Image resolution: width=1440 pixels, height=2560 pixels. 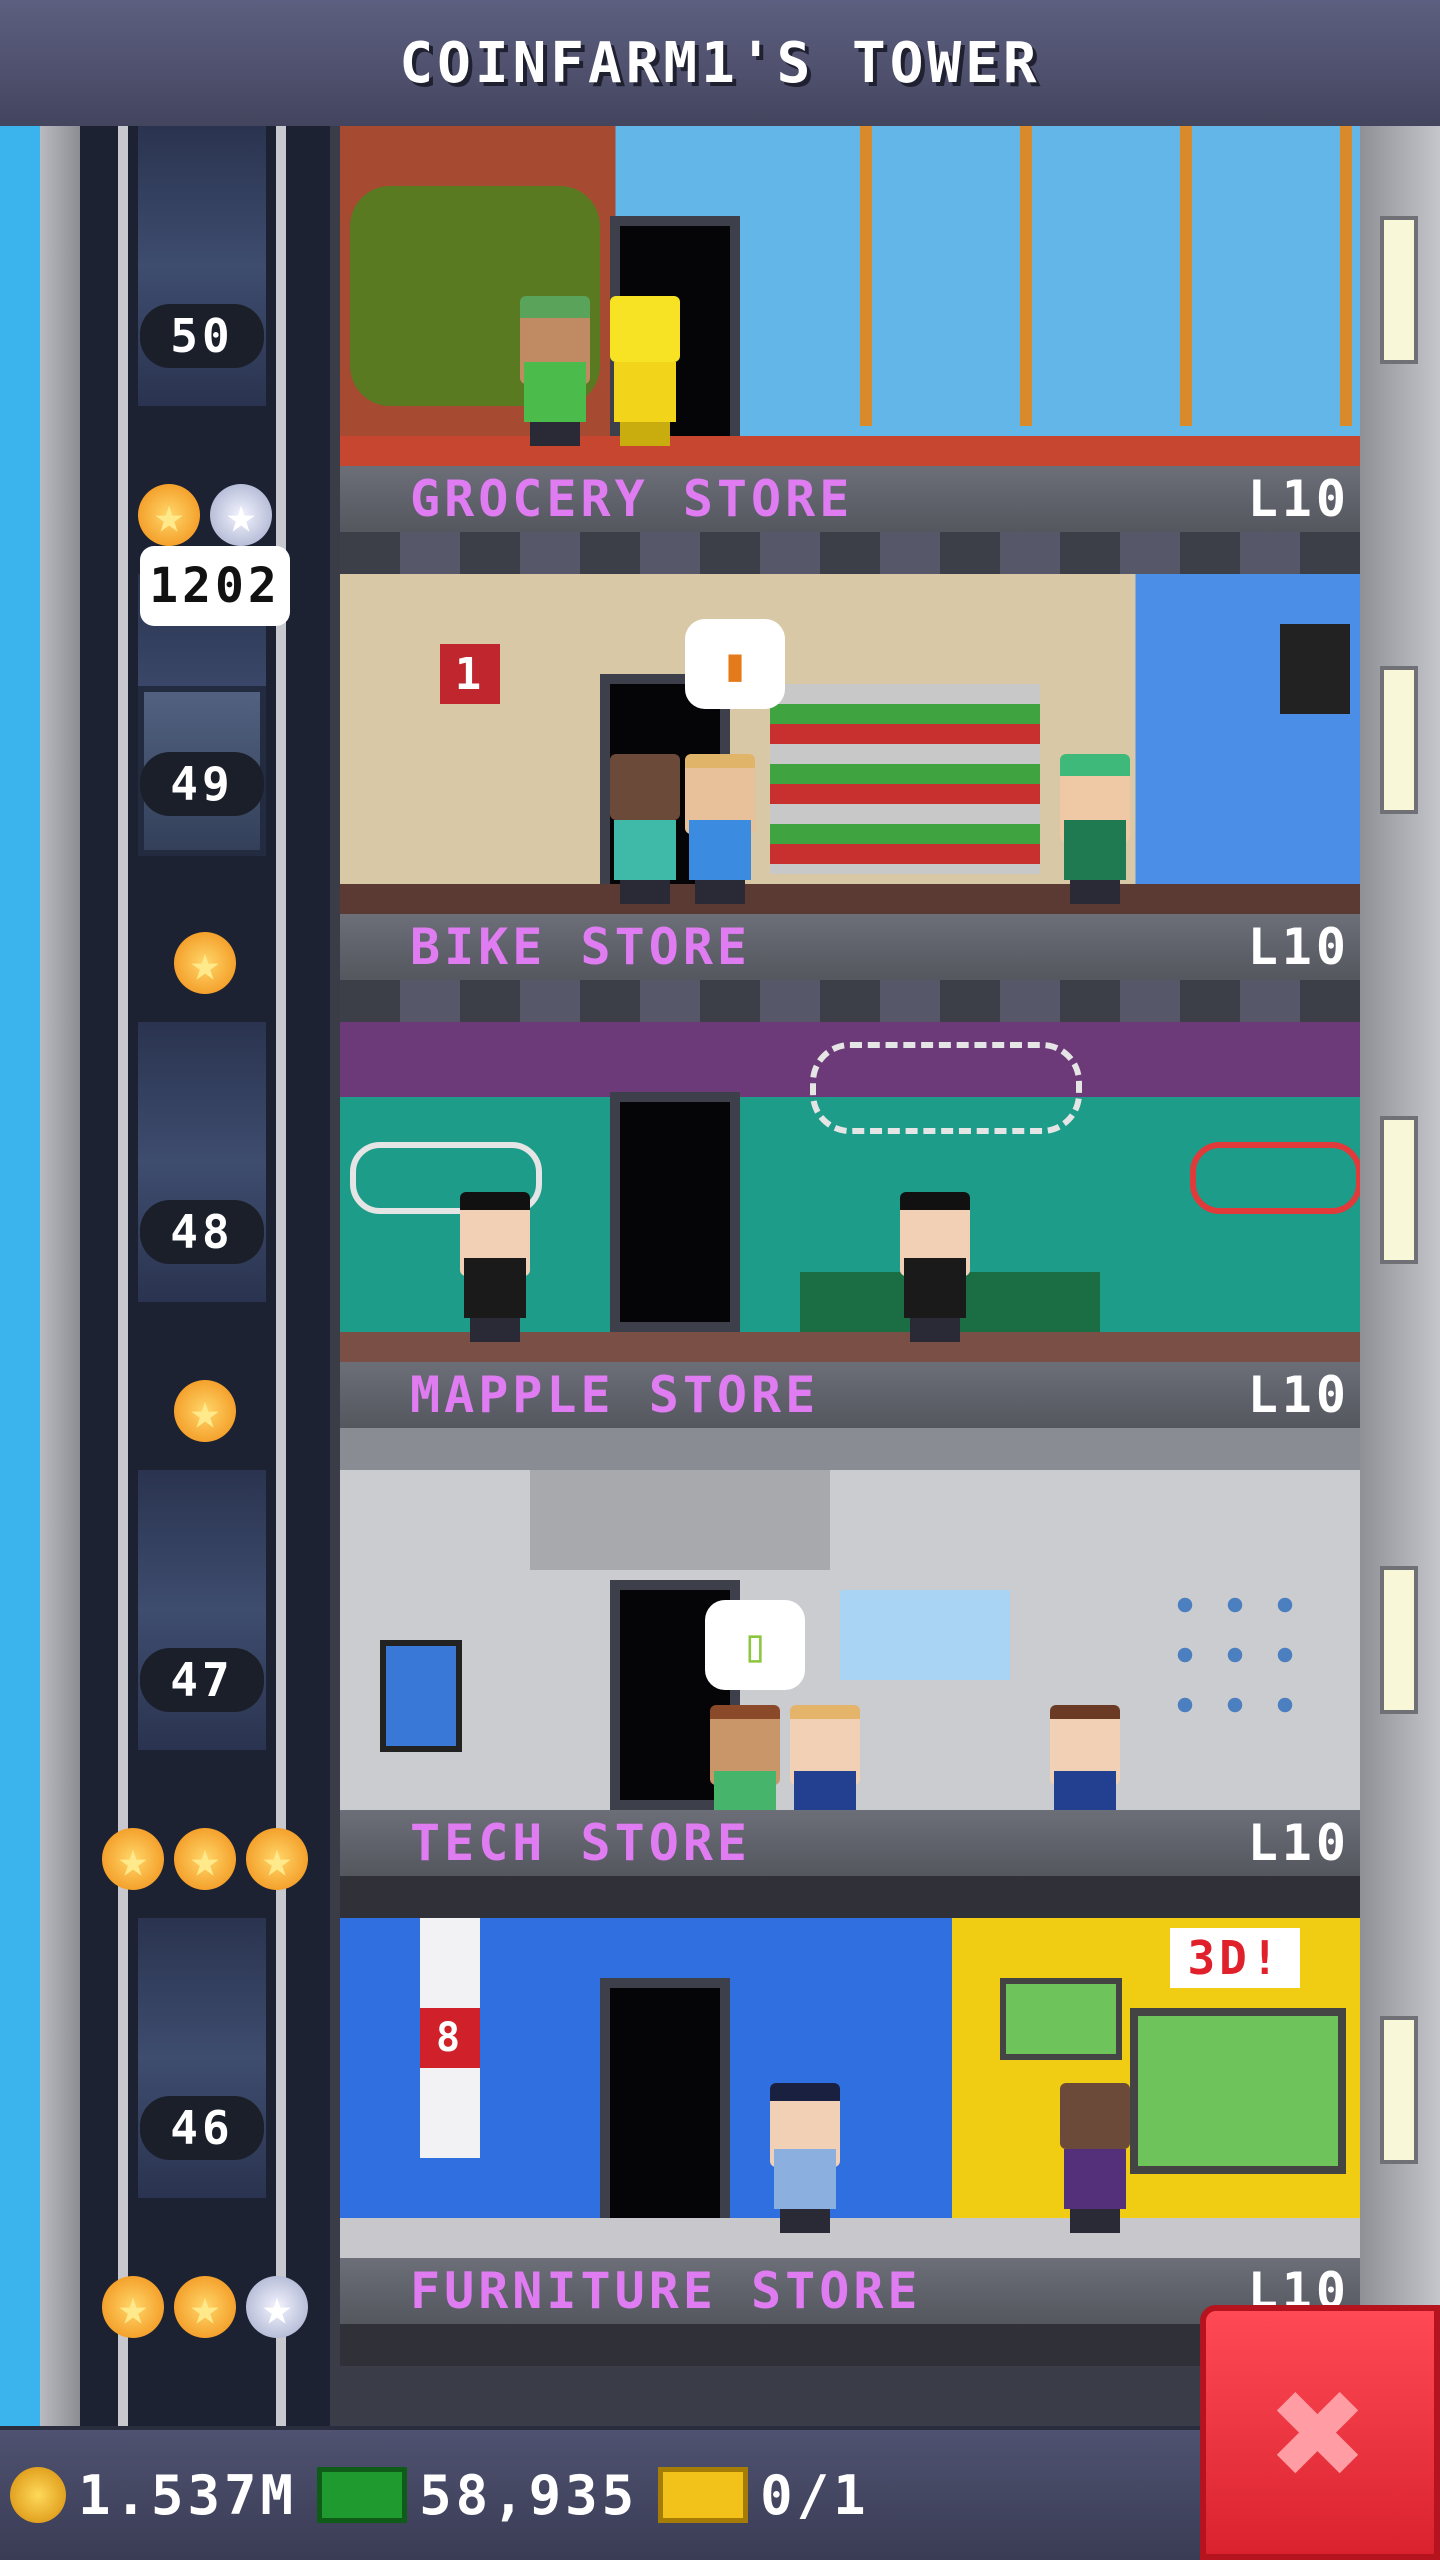 I want to click on floor-name: TECH STORE, so click(x=581, y=1843).